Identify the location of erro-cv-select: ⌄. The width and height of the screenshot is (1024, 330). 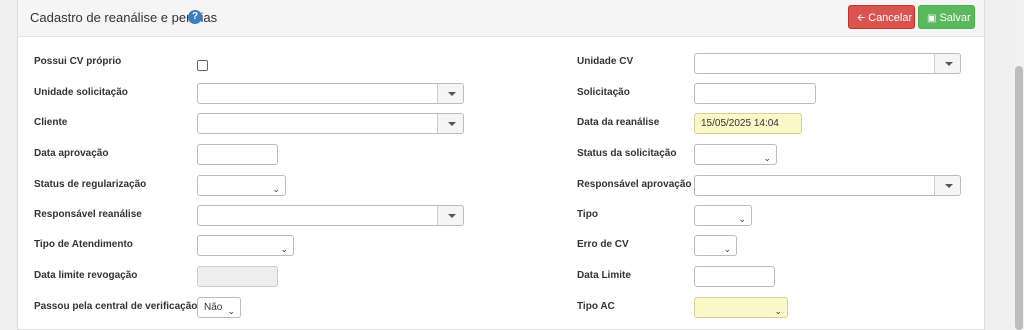
(715, 245).